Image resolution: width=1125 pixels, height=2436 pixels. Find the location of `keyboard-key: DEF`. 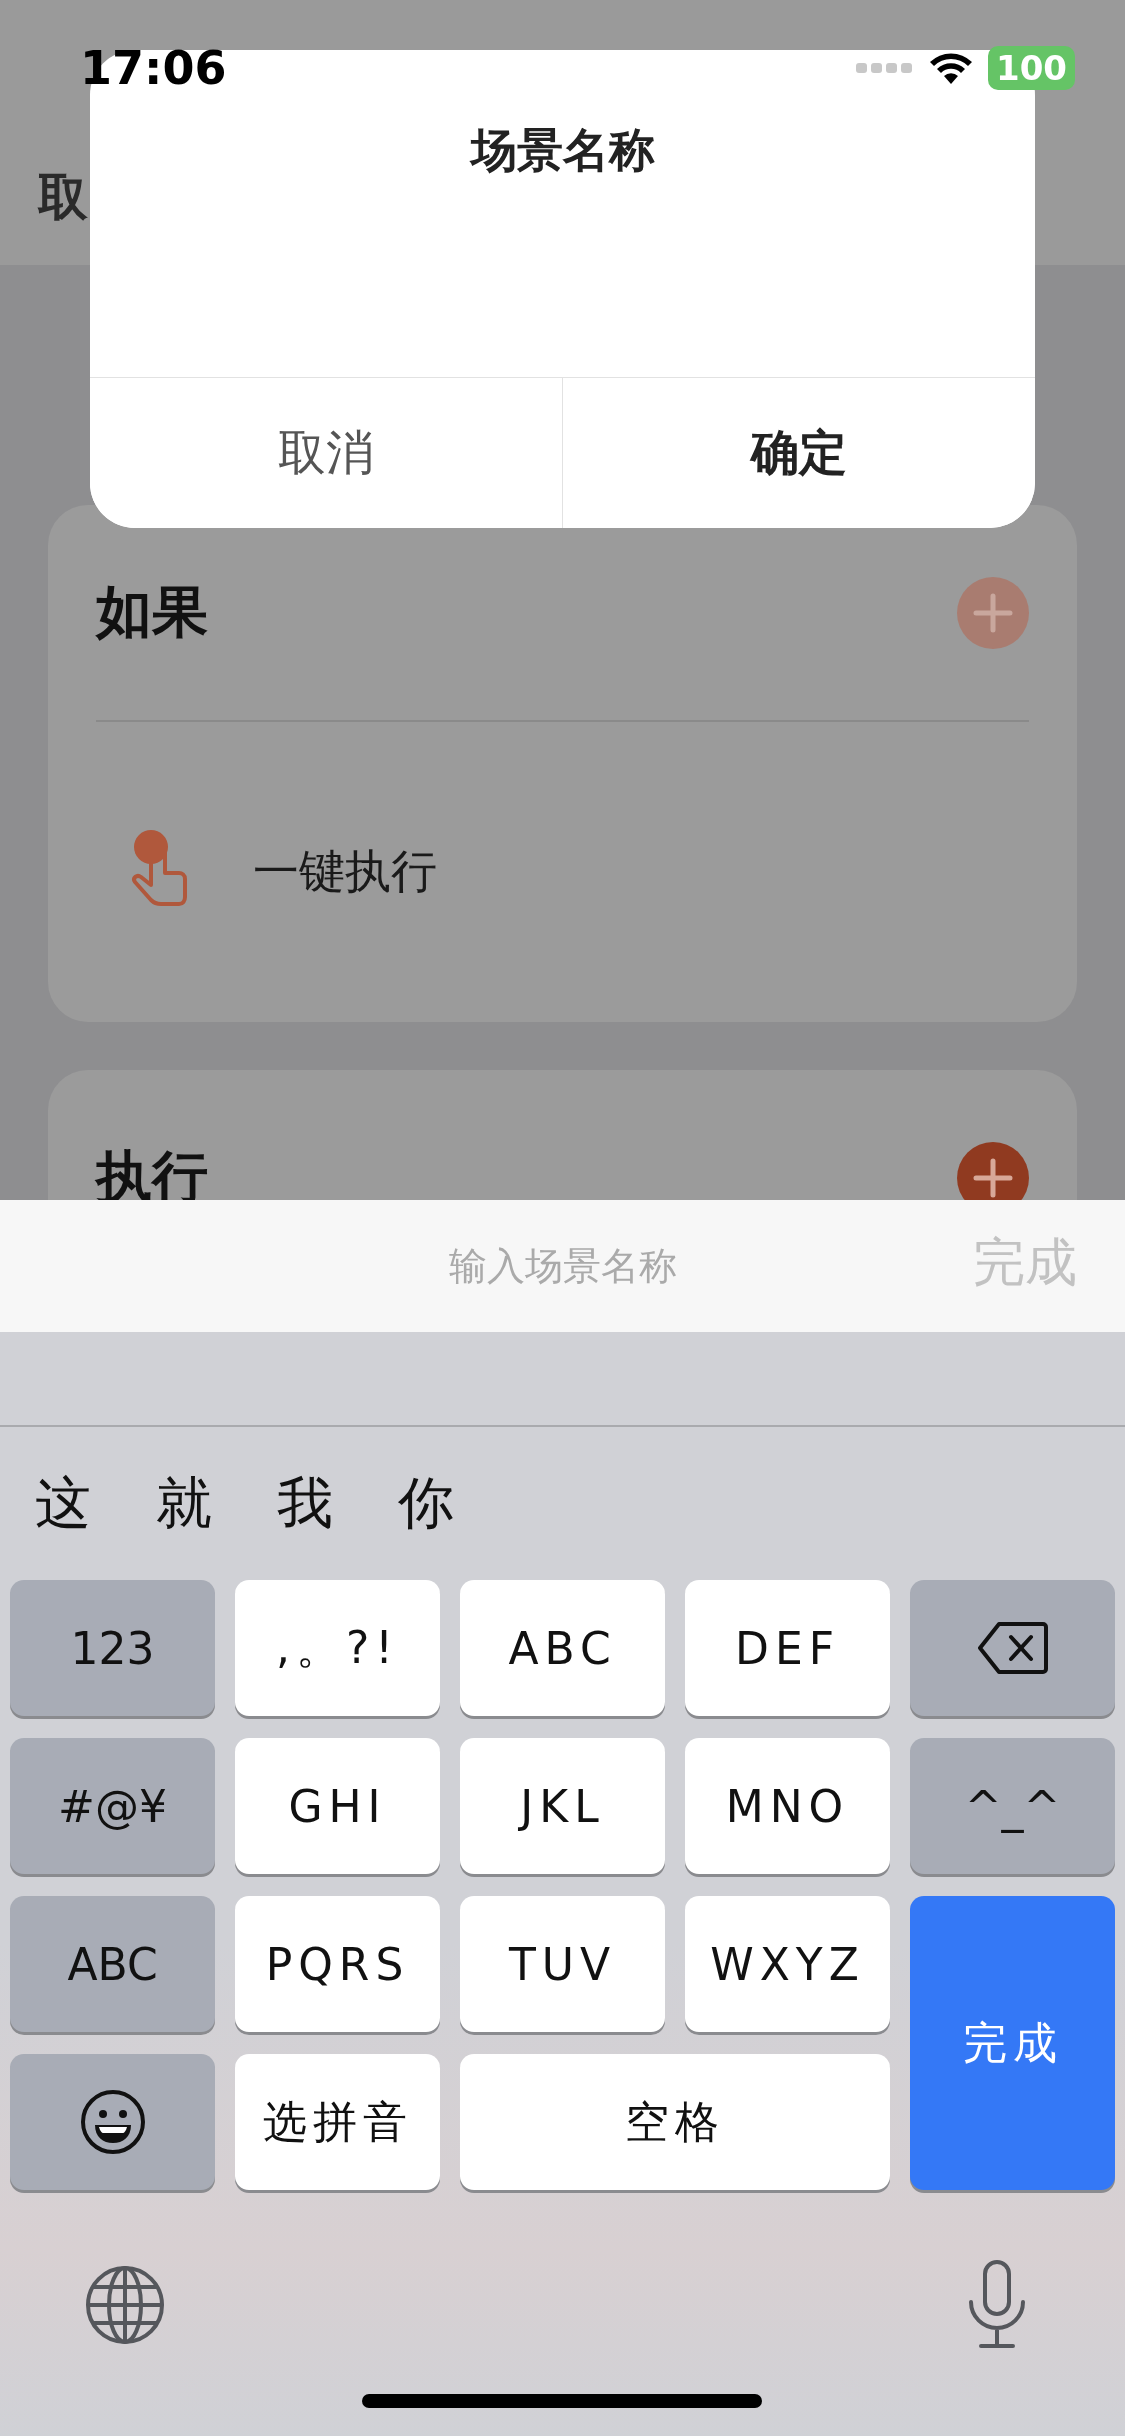

keyboard-key: DEF is located at coordinates (787, 1648).